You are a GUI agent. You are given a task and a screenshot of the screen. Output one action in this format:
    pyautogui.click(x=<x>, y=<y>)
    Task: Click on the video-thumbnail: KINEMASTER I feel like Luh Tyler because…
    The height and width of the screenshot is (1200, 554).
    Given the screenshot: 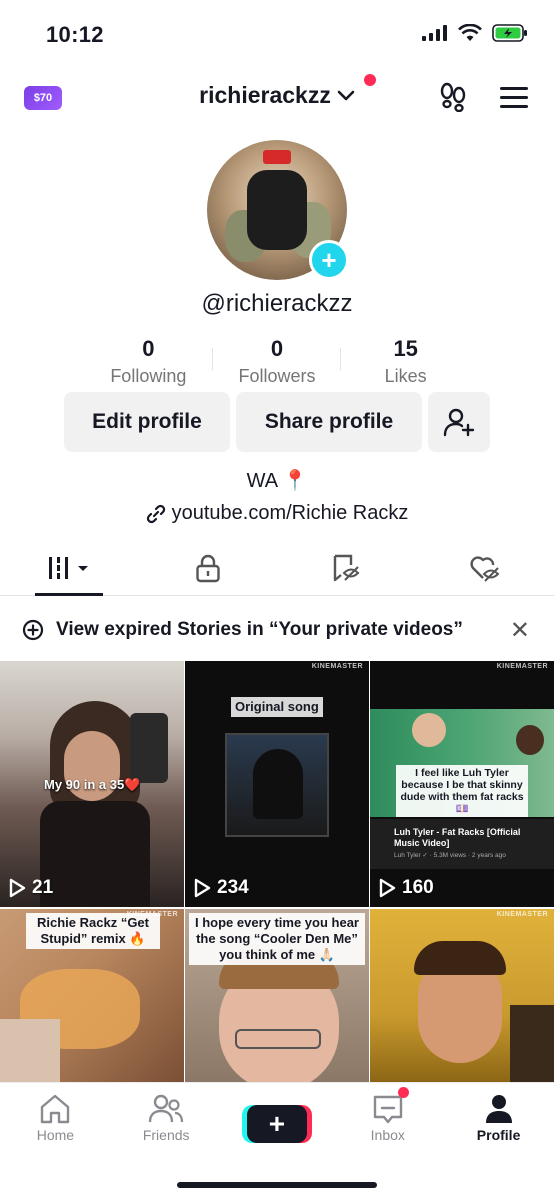 What is the action you would take?
    pyautogui.click(x=462, y=784)
    